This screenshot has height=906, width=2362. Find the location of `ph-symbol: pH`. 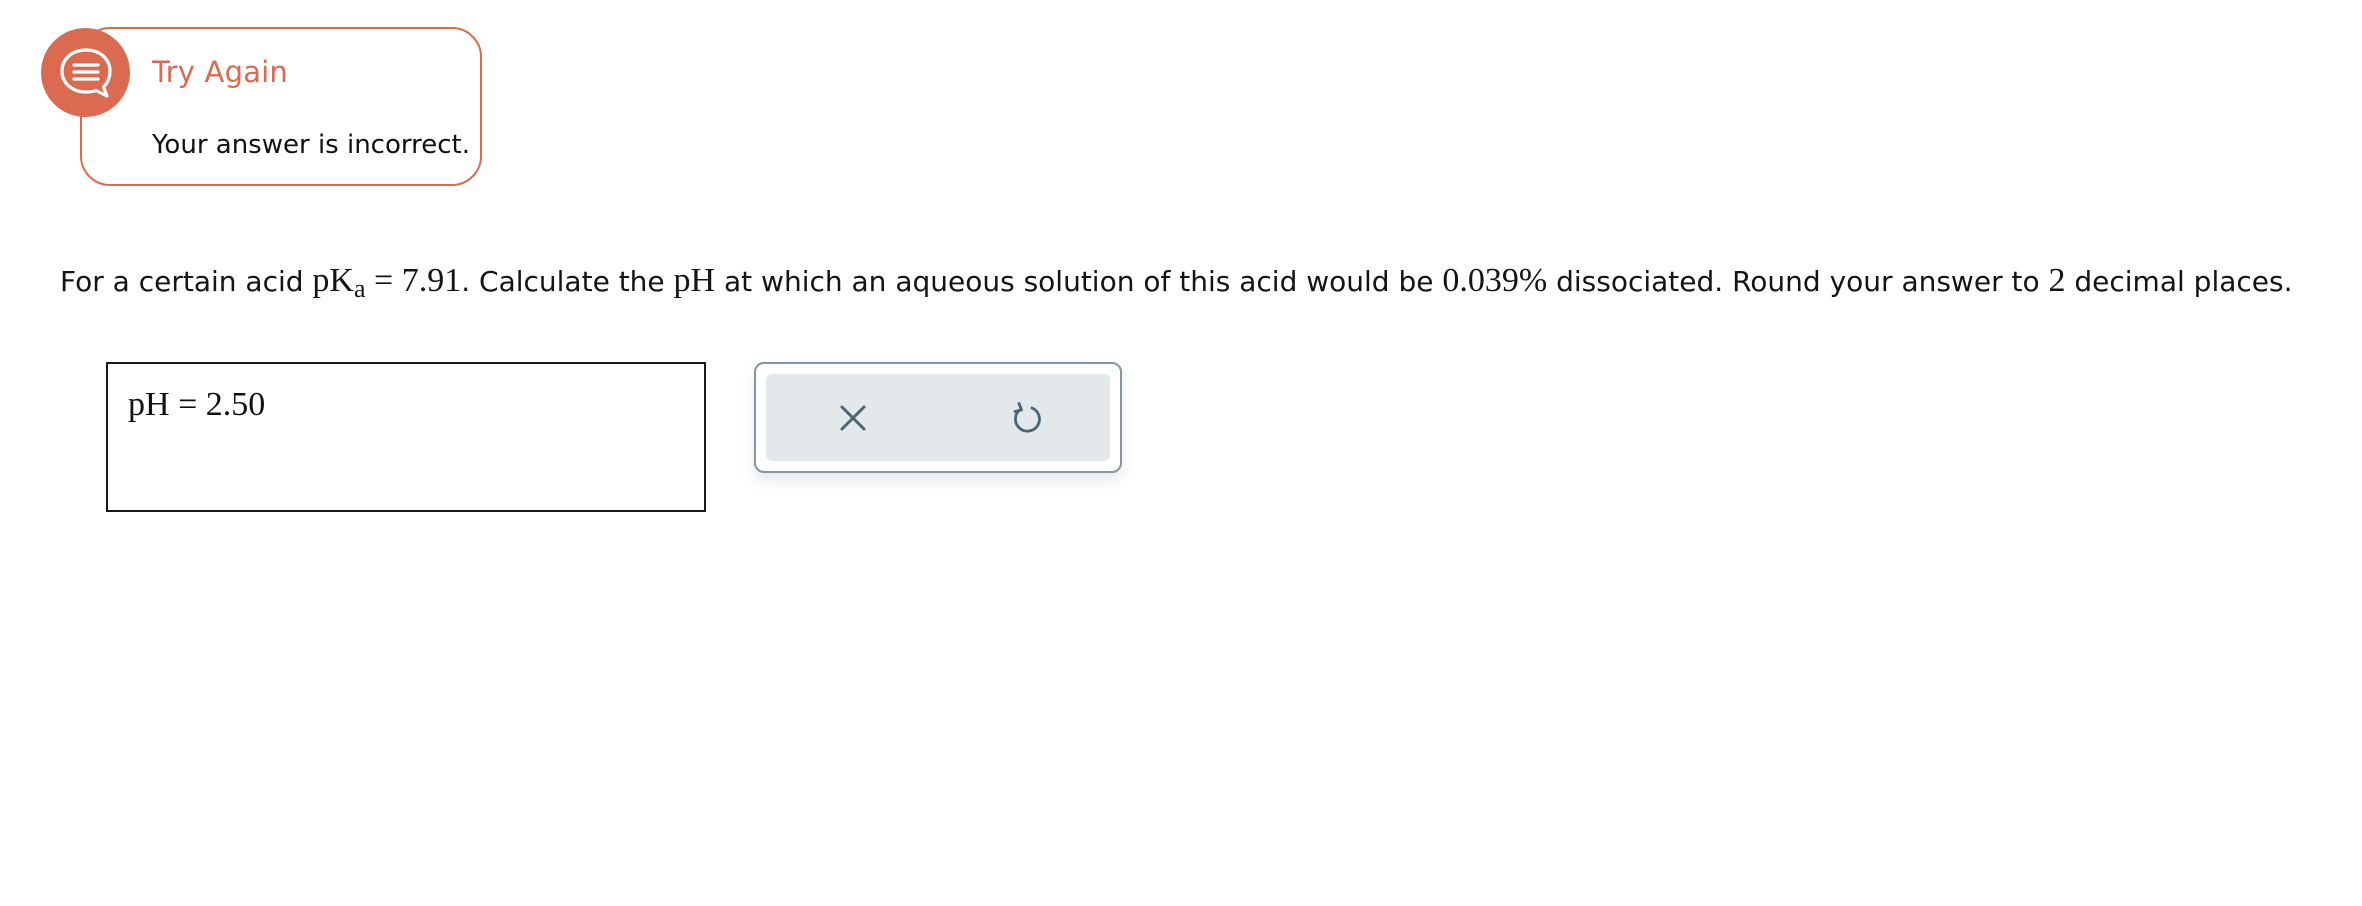

ph-symbol: pH is located at coordinates (694, 280).